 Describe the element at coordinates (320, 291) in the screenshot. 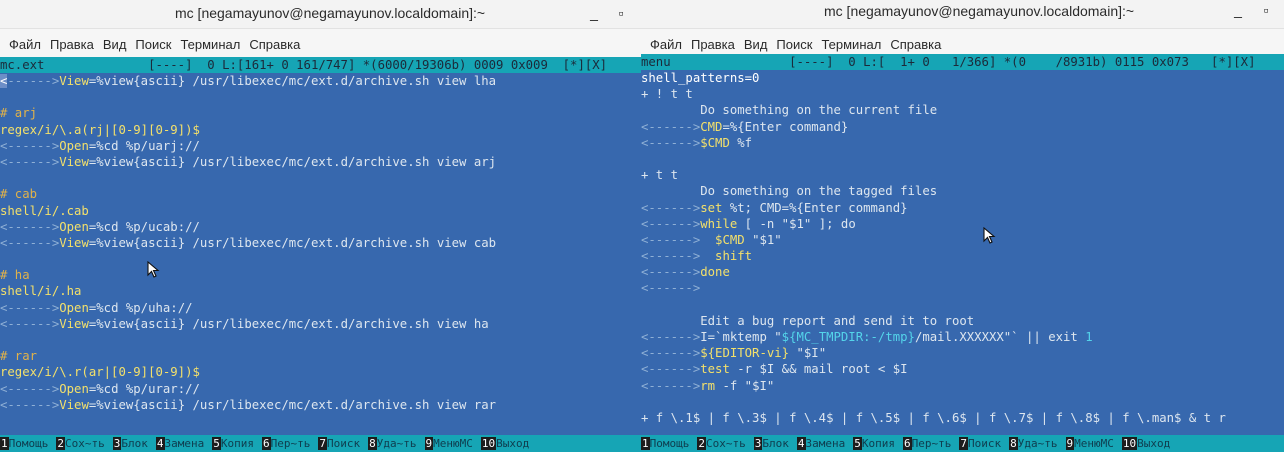

I see `editor-line: shell/i/.ha` at that location.